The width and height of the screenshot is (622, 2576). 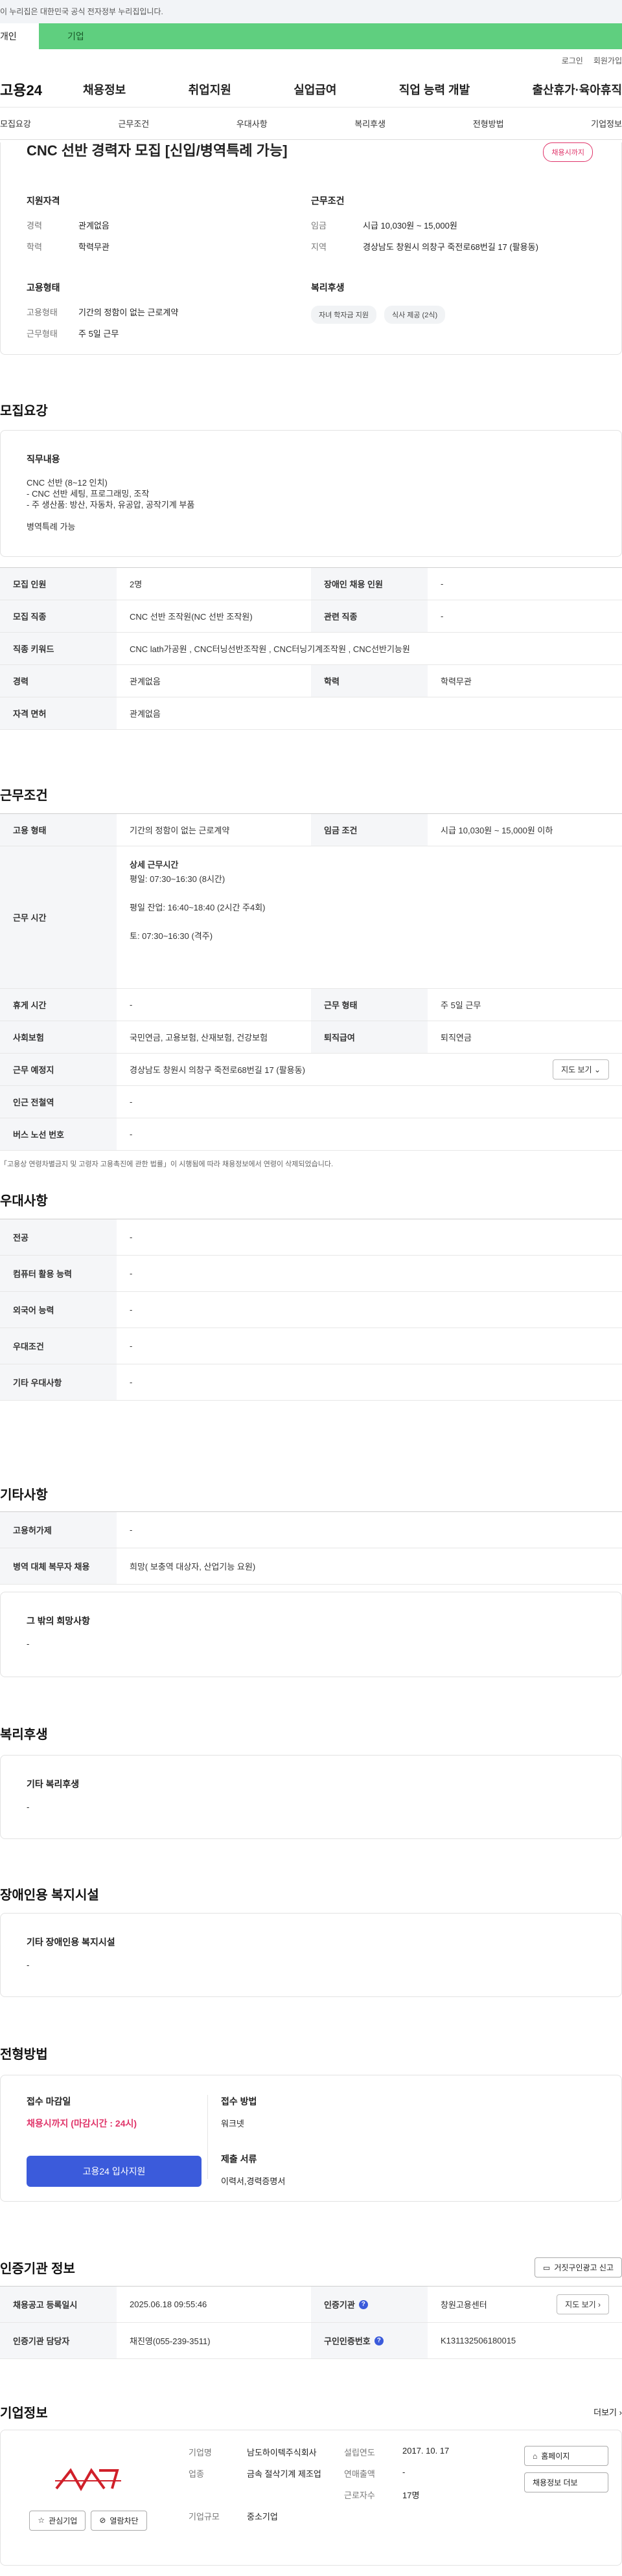 I want to click on disab-box-value: -, so click(x=28, y=1965).